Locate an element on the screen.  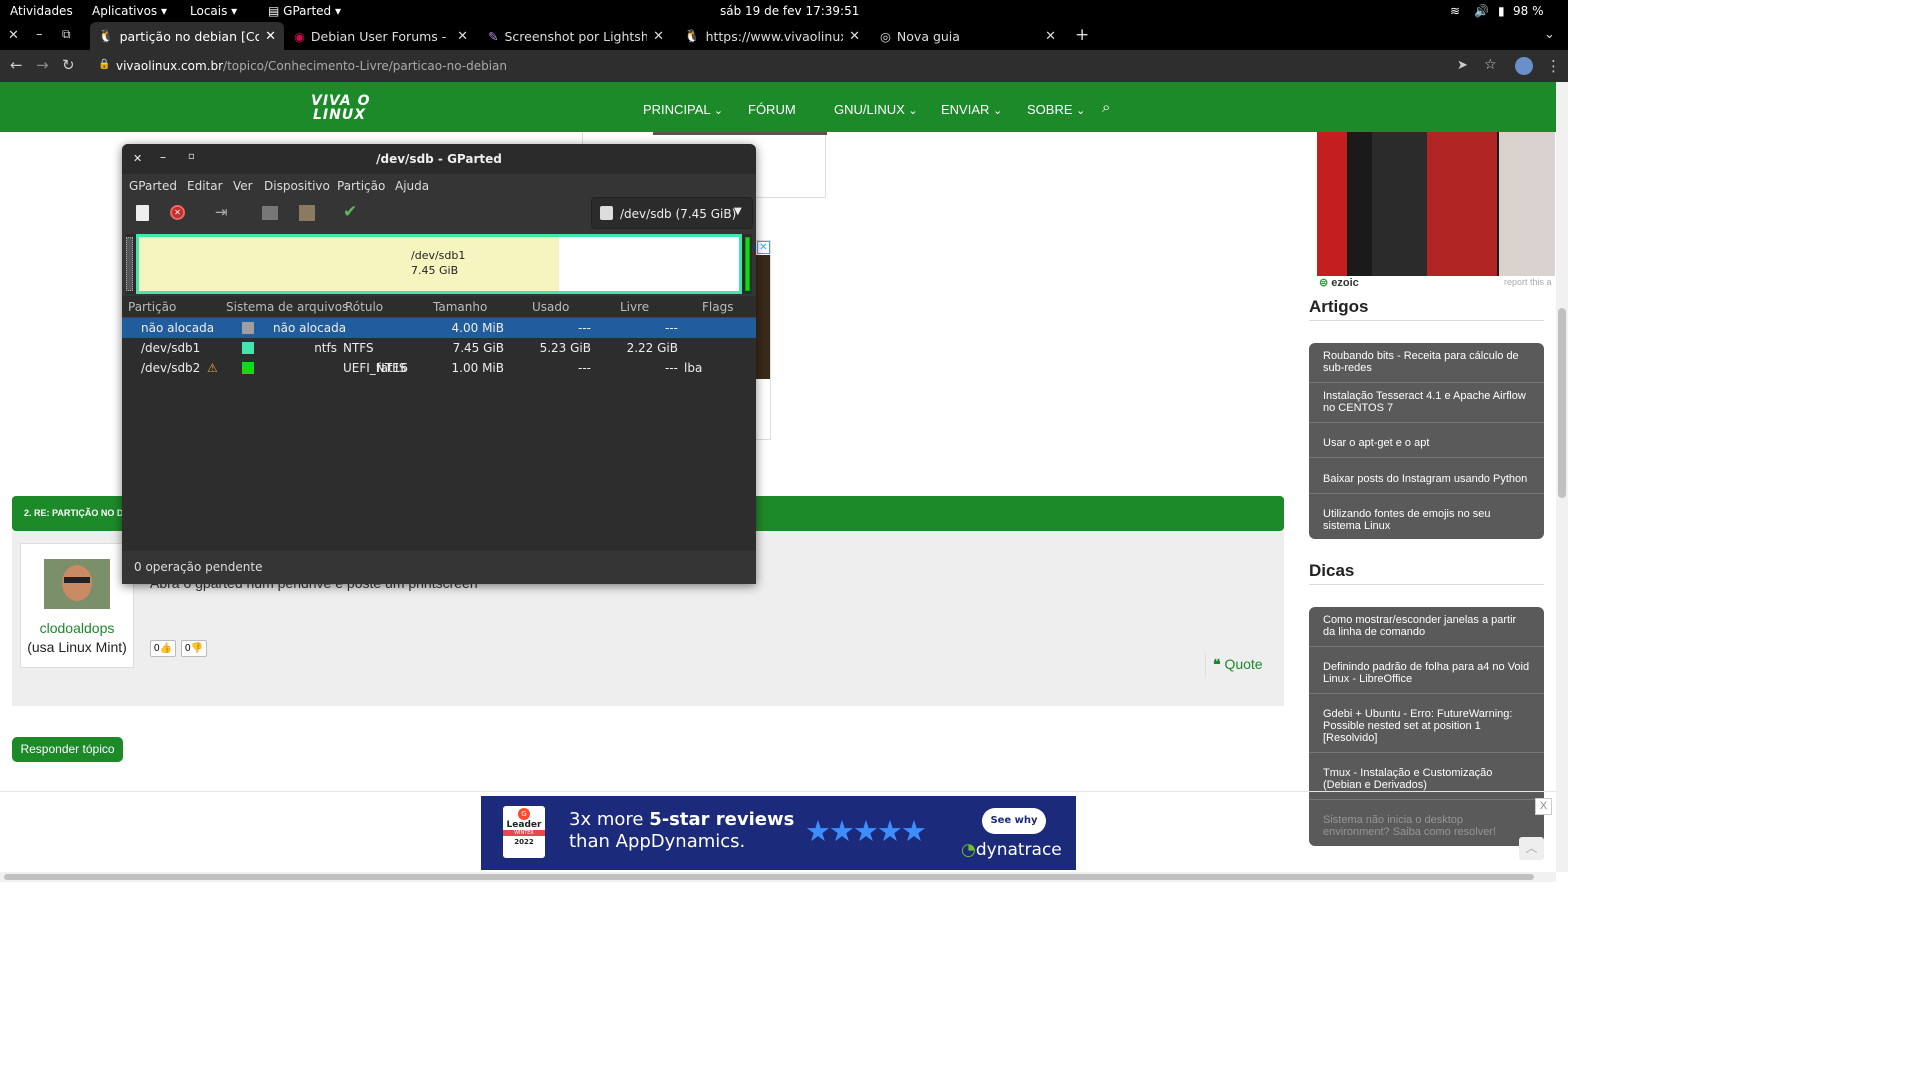
col-usado: Usado is located at coordinates (550, 307).